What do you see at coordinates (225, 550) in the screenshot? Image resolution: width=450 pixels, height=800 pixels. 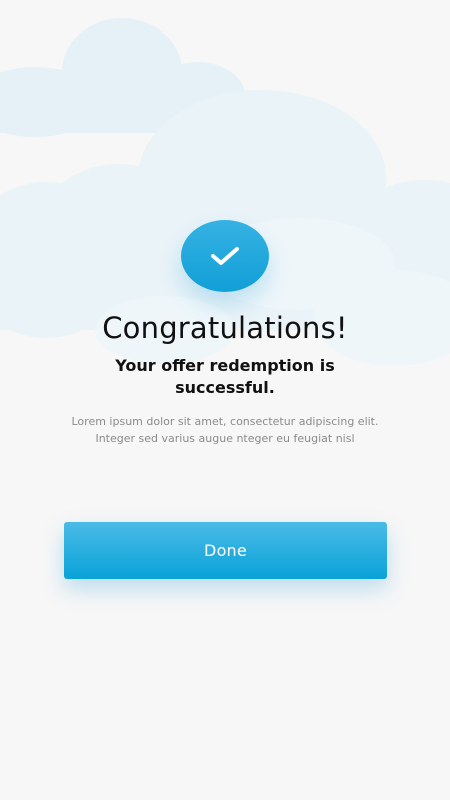 I see `done-button: Done` at bounding box center [225, 550].